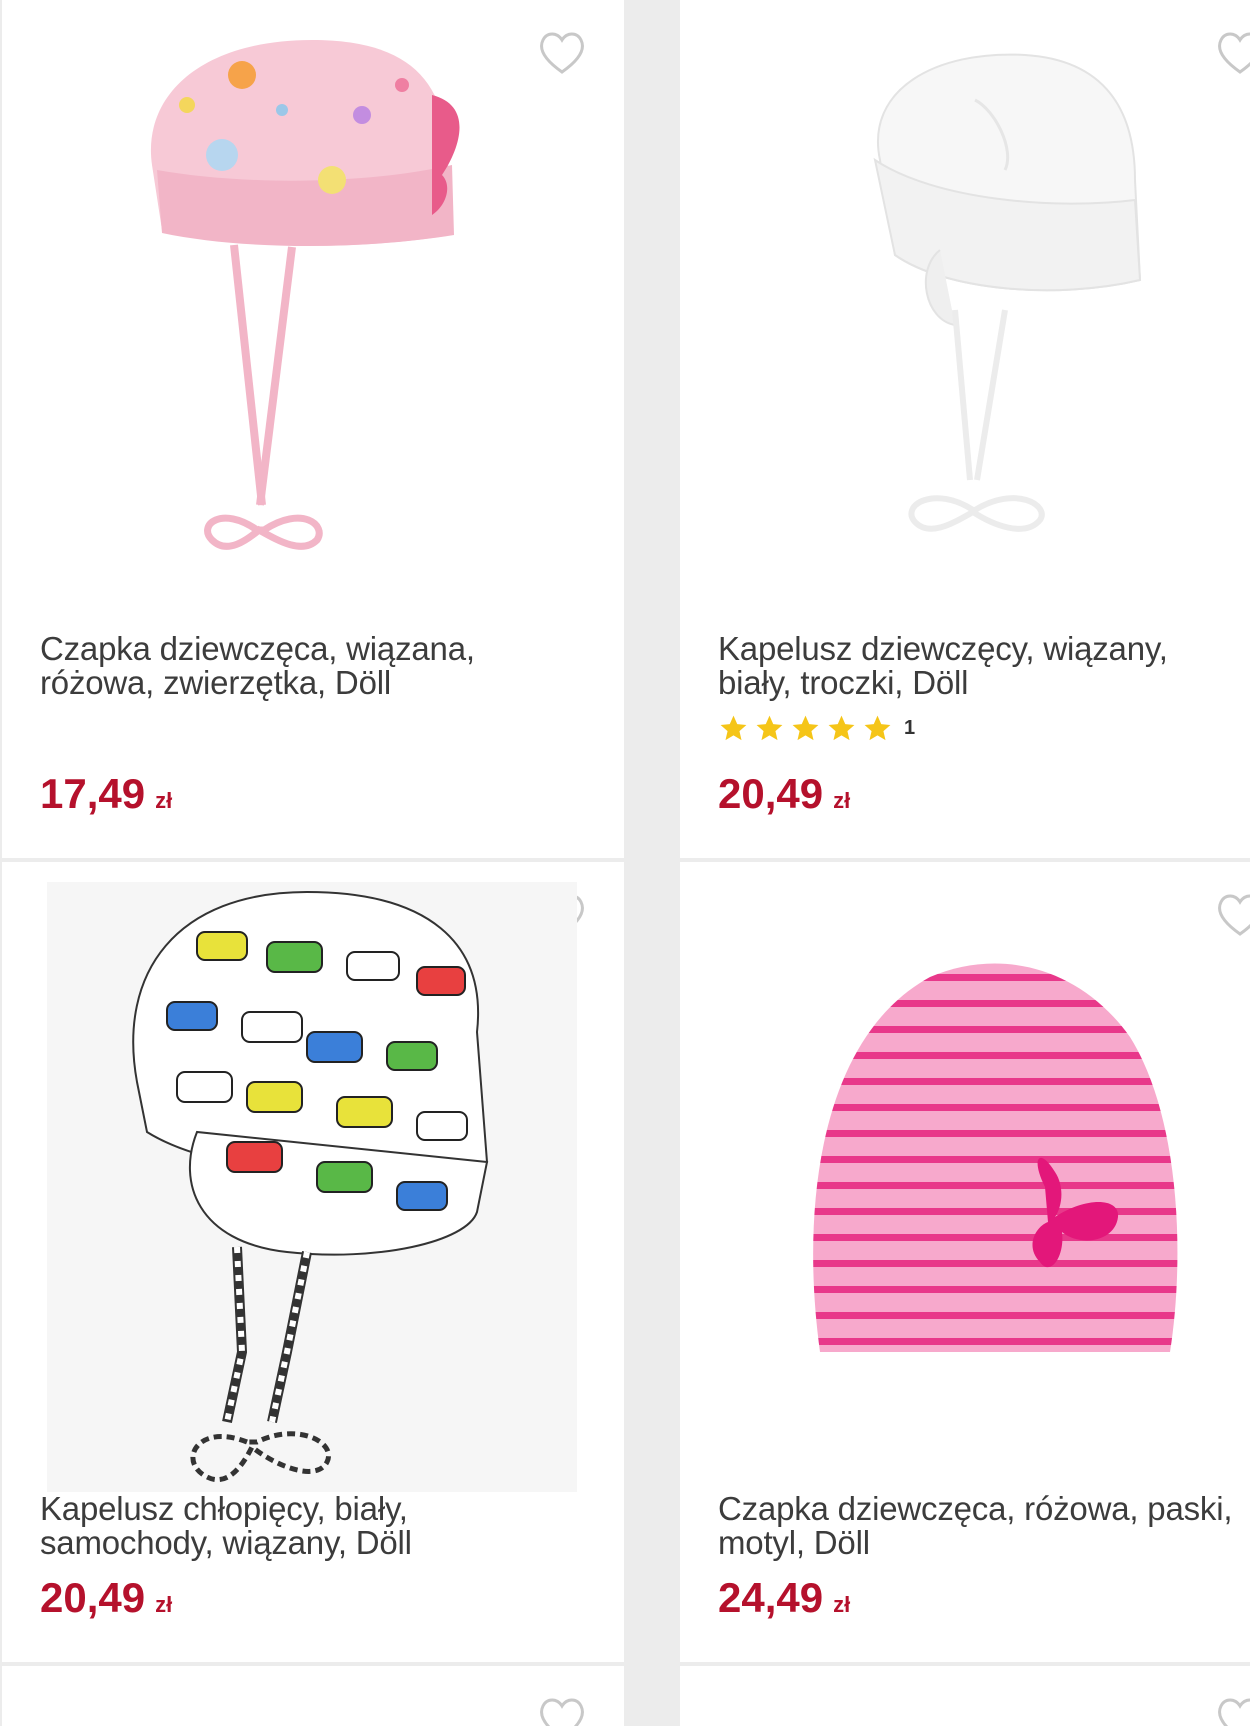  Describe the element at coordinates (312, 1187) in the screenshot. I see `cars-print-hat-image` at that location.